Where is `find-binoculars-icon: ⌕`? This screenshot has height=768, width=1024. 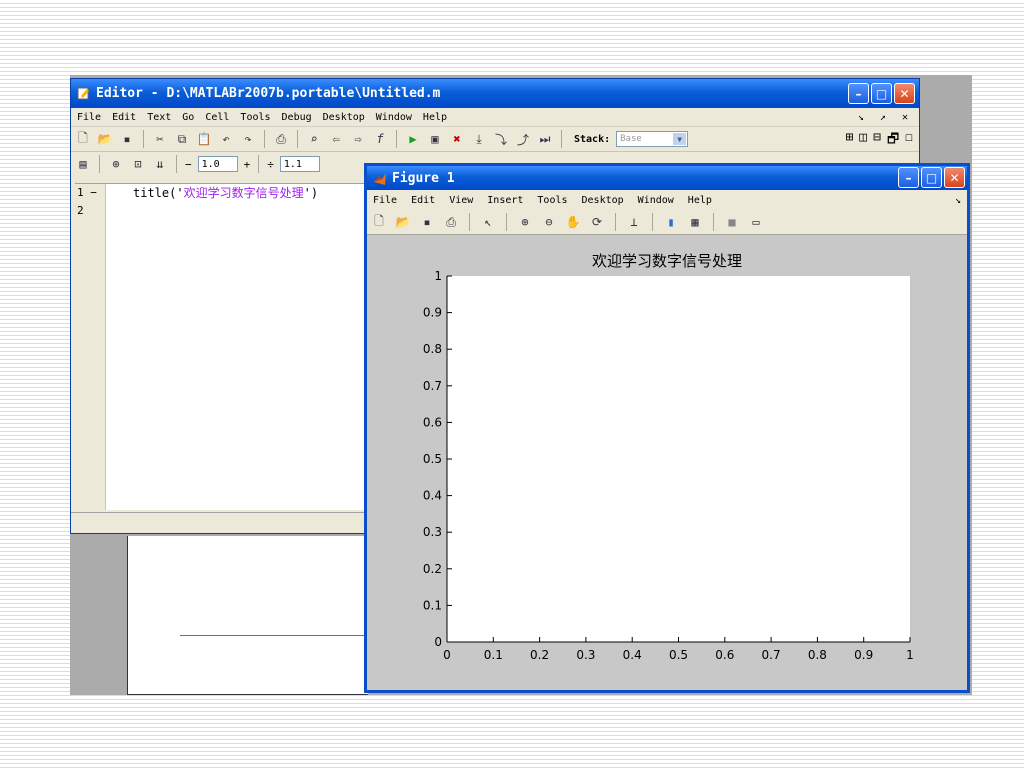
find-binoculars-icon: ⌕ is located at coordinates (314, 139).